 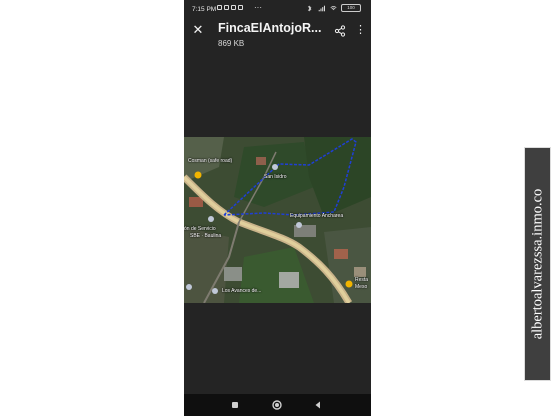 I want to click on map-label: San Isidro, so click(x=275, y=177).